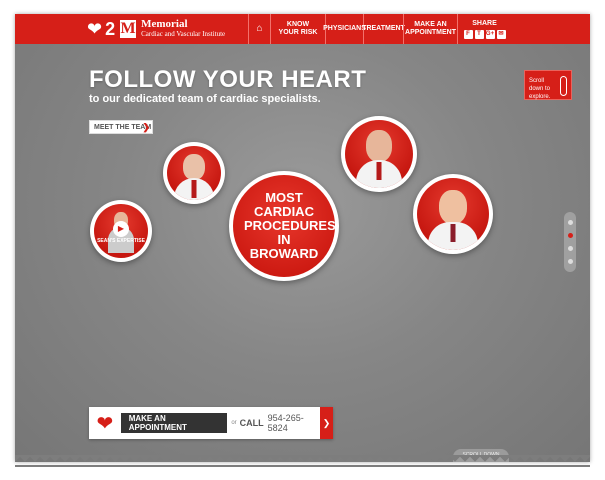 Image resolution: width=605 pixels, height=480 pixels. Describe the element at coordinates (289, 225) in the screenshot. I see `procedures-text: MOST CARDIAC PROCEDURES IN BROWARD` at that location.